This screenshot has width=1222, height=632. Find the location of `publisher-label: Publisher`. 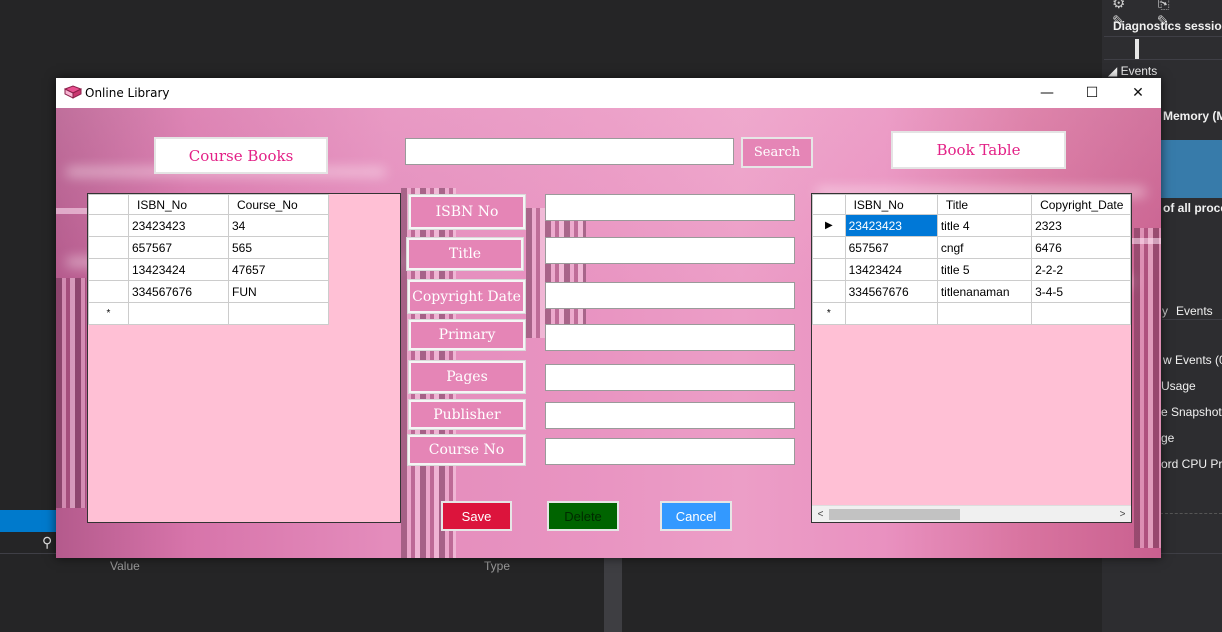

publisher-label: Publisher is located at coordinates (467, 414).